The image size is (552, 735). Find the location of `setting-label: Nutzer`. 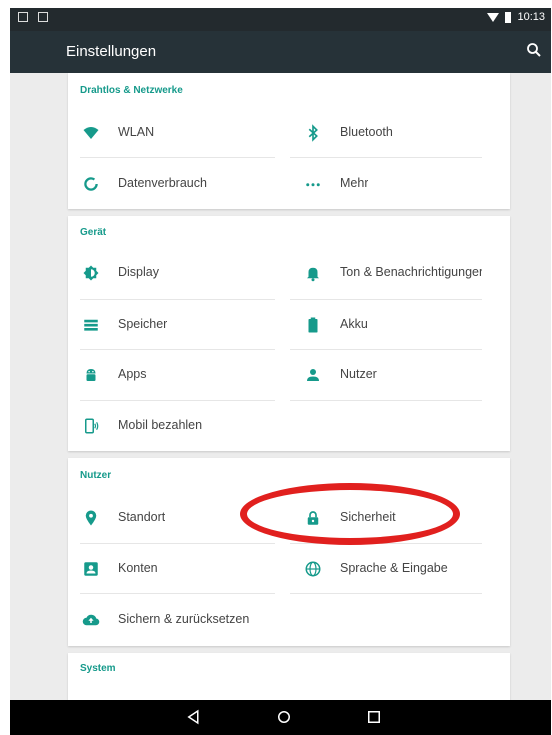

setting-label: Nutzer is located at coordinates (358, 374).